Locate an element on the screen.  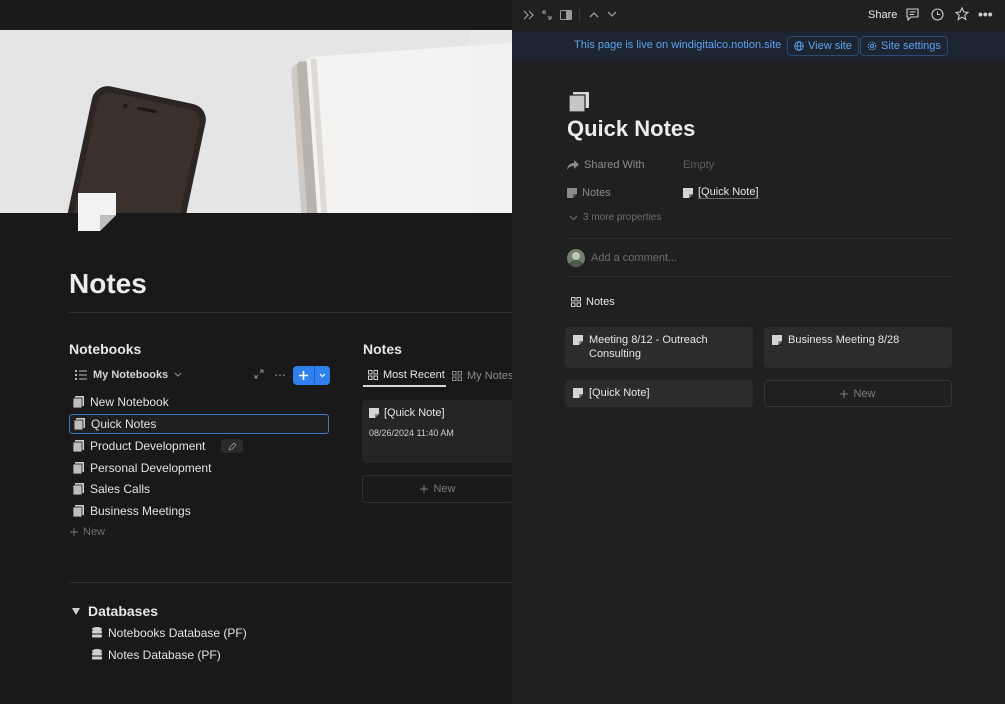
new-card-button: New is located at coordinates (858, 393).